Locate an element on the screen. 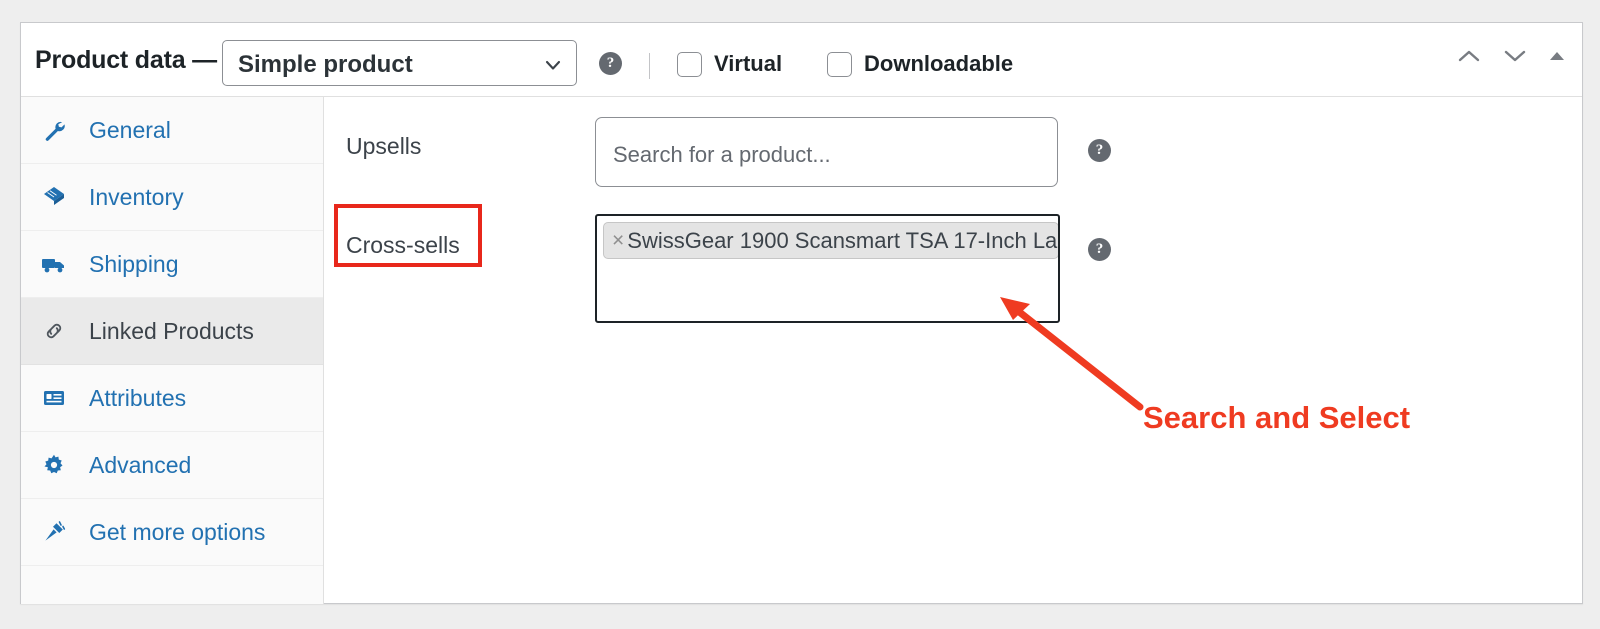 Image resolution: width=1600 pixels, height=629 pixels. inventory-icon is located at coordinates (54, 197).